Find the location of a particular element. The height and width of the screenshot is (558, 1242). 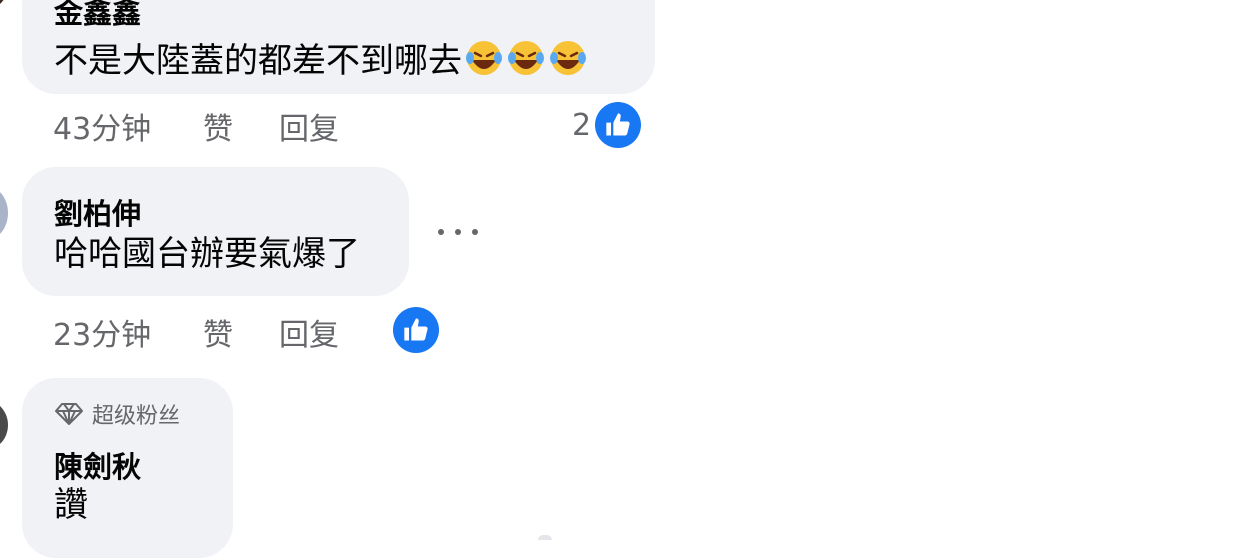

top-fan-label: 超级粉丝 is located at coordinates (136, 416).